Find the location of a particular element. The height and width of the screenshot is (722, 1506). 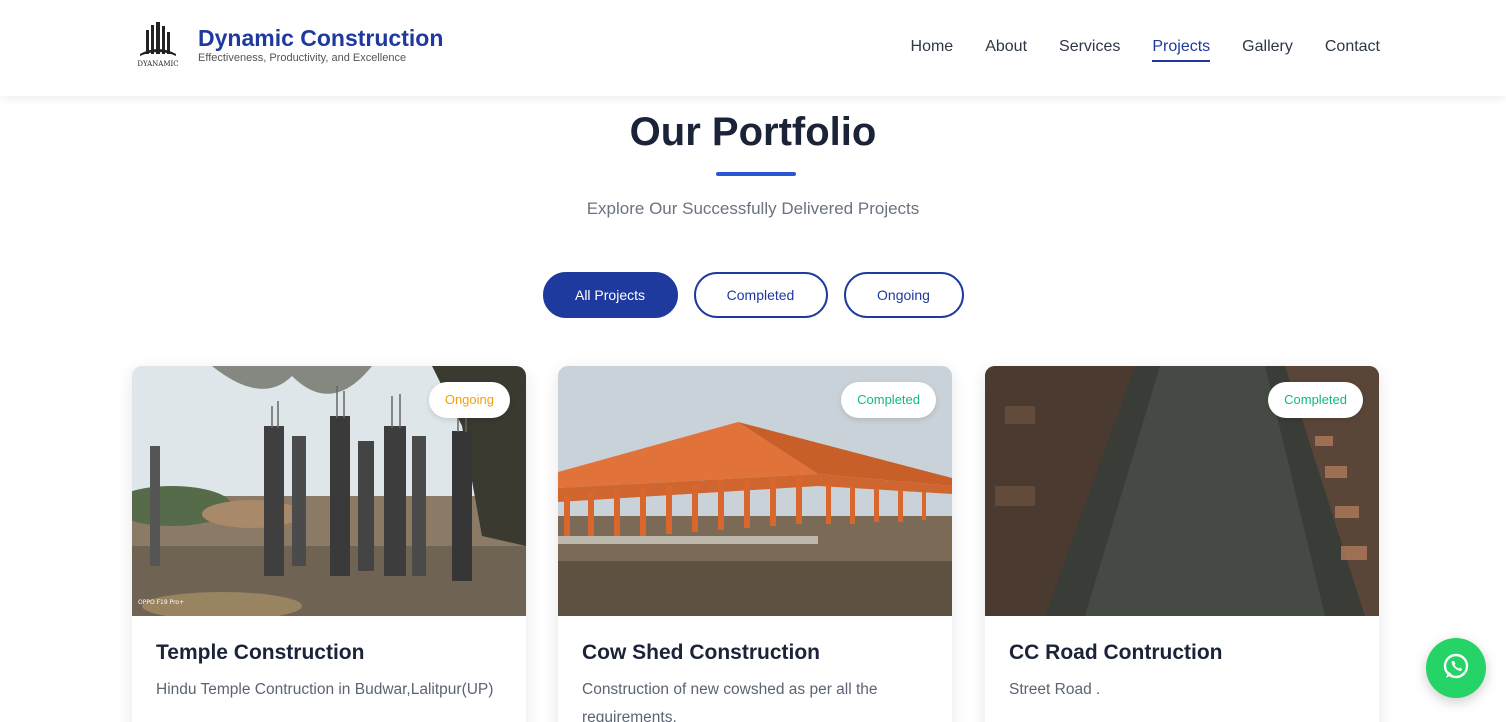

nav-gallery: Gallery is located at coordinates (1267, 50).